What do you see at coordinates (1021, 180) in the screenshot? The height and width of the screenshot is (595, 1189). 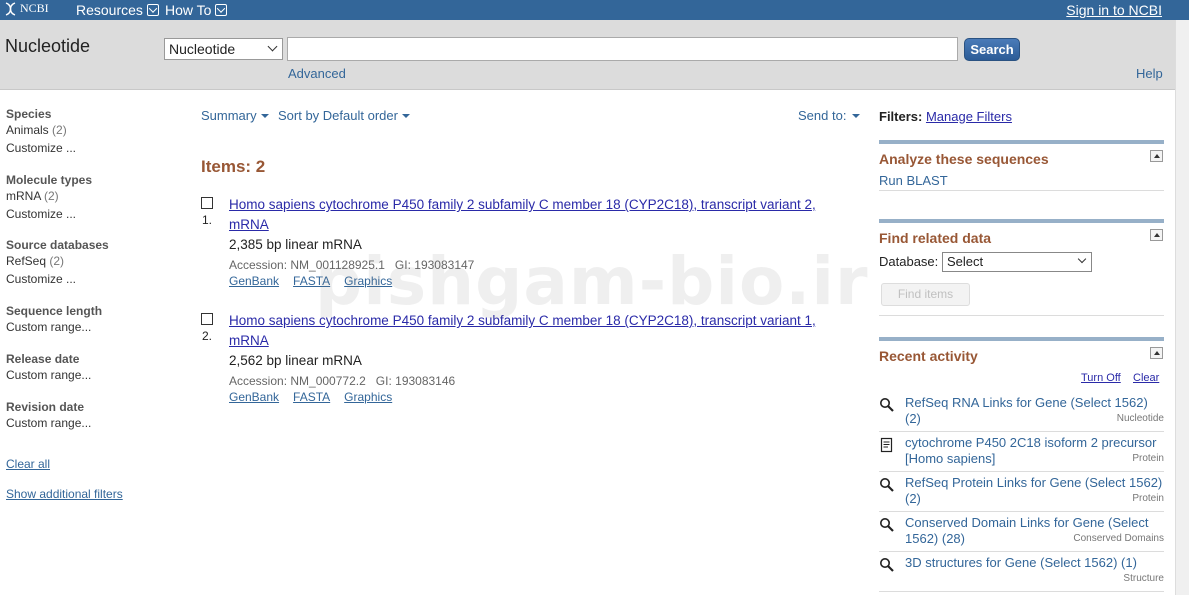 I see `run-blast-link: Run BLAST` at bounding box center [1021, 180].